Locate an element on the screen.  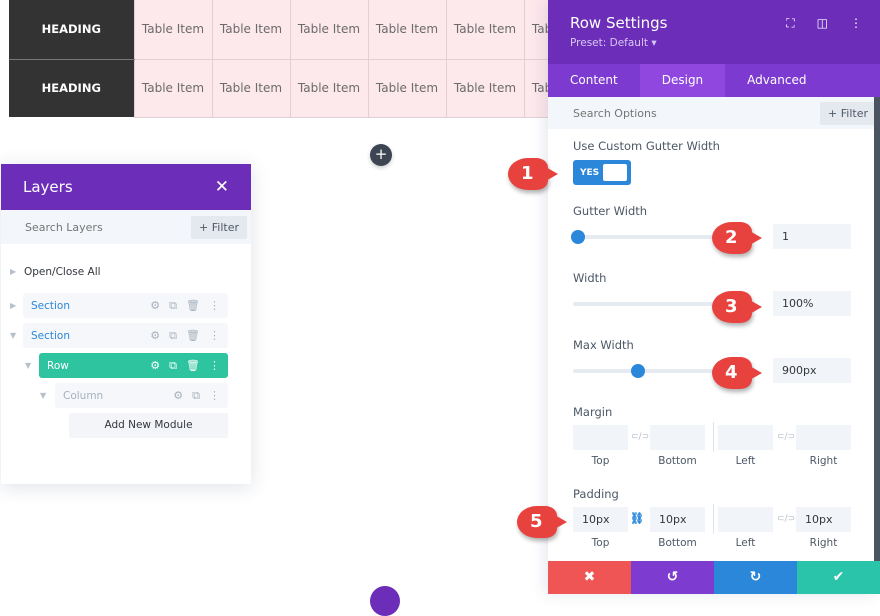
open-close-all: ▶ Open/Close All is located at coordinates (126, 277).